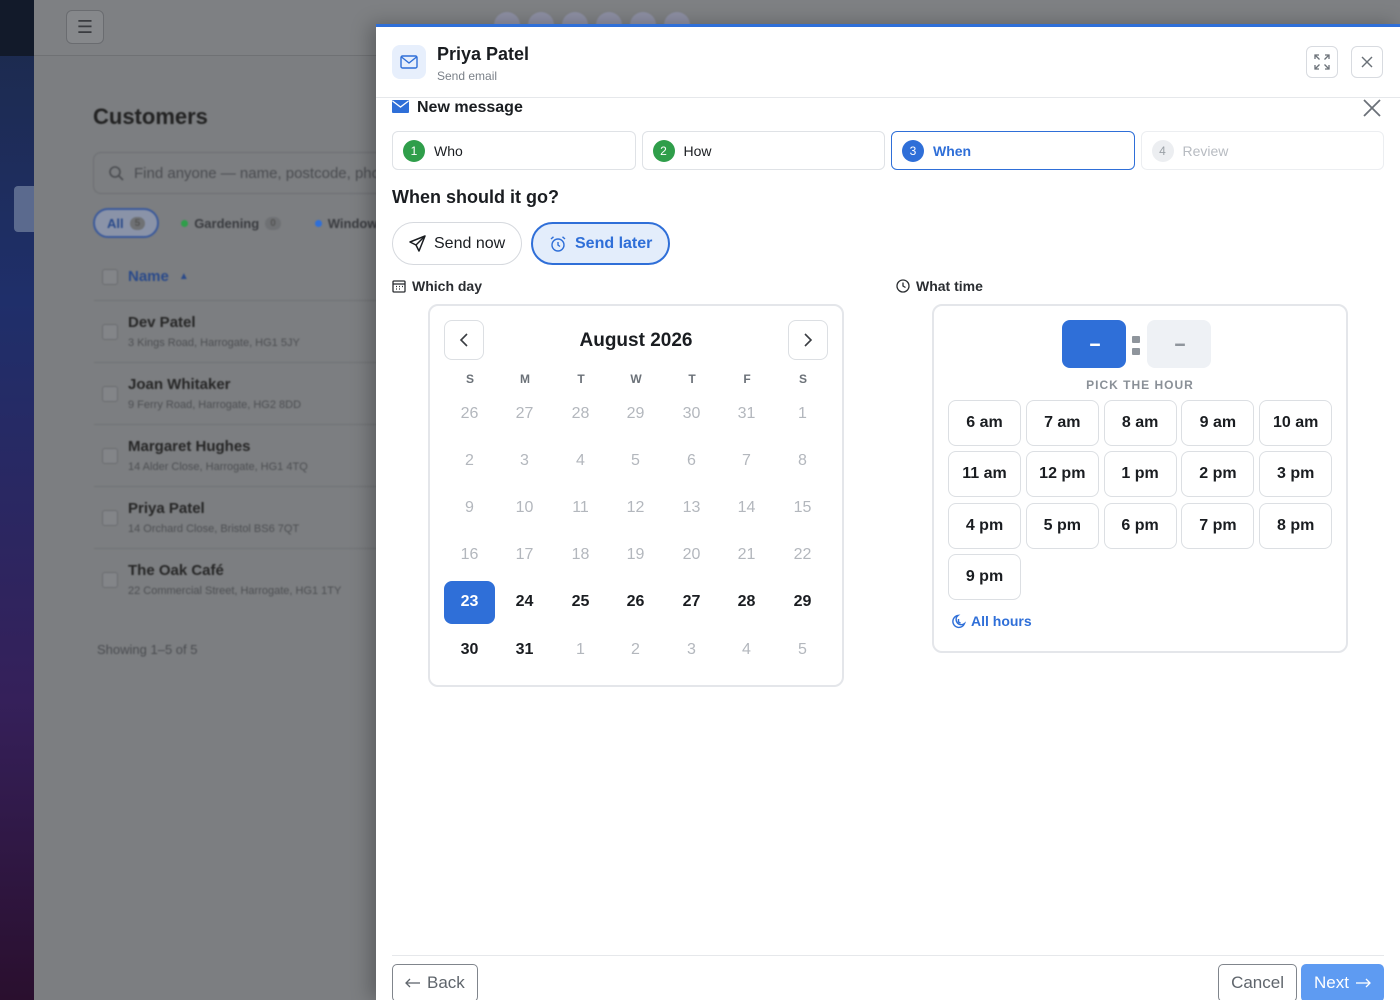  I want to click on send-now-button: Send now, so click(457, 243).